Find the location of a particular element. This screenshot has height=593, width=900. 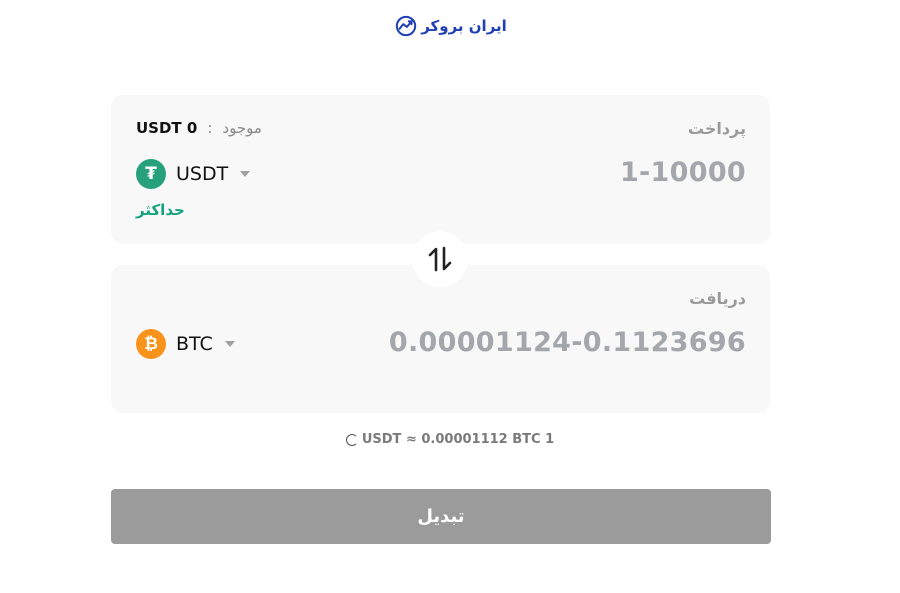

pay-label: پرداخت is located at coordinates (716, 128).